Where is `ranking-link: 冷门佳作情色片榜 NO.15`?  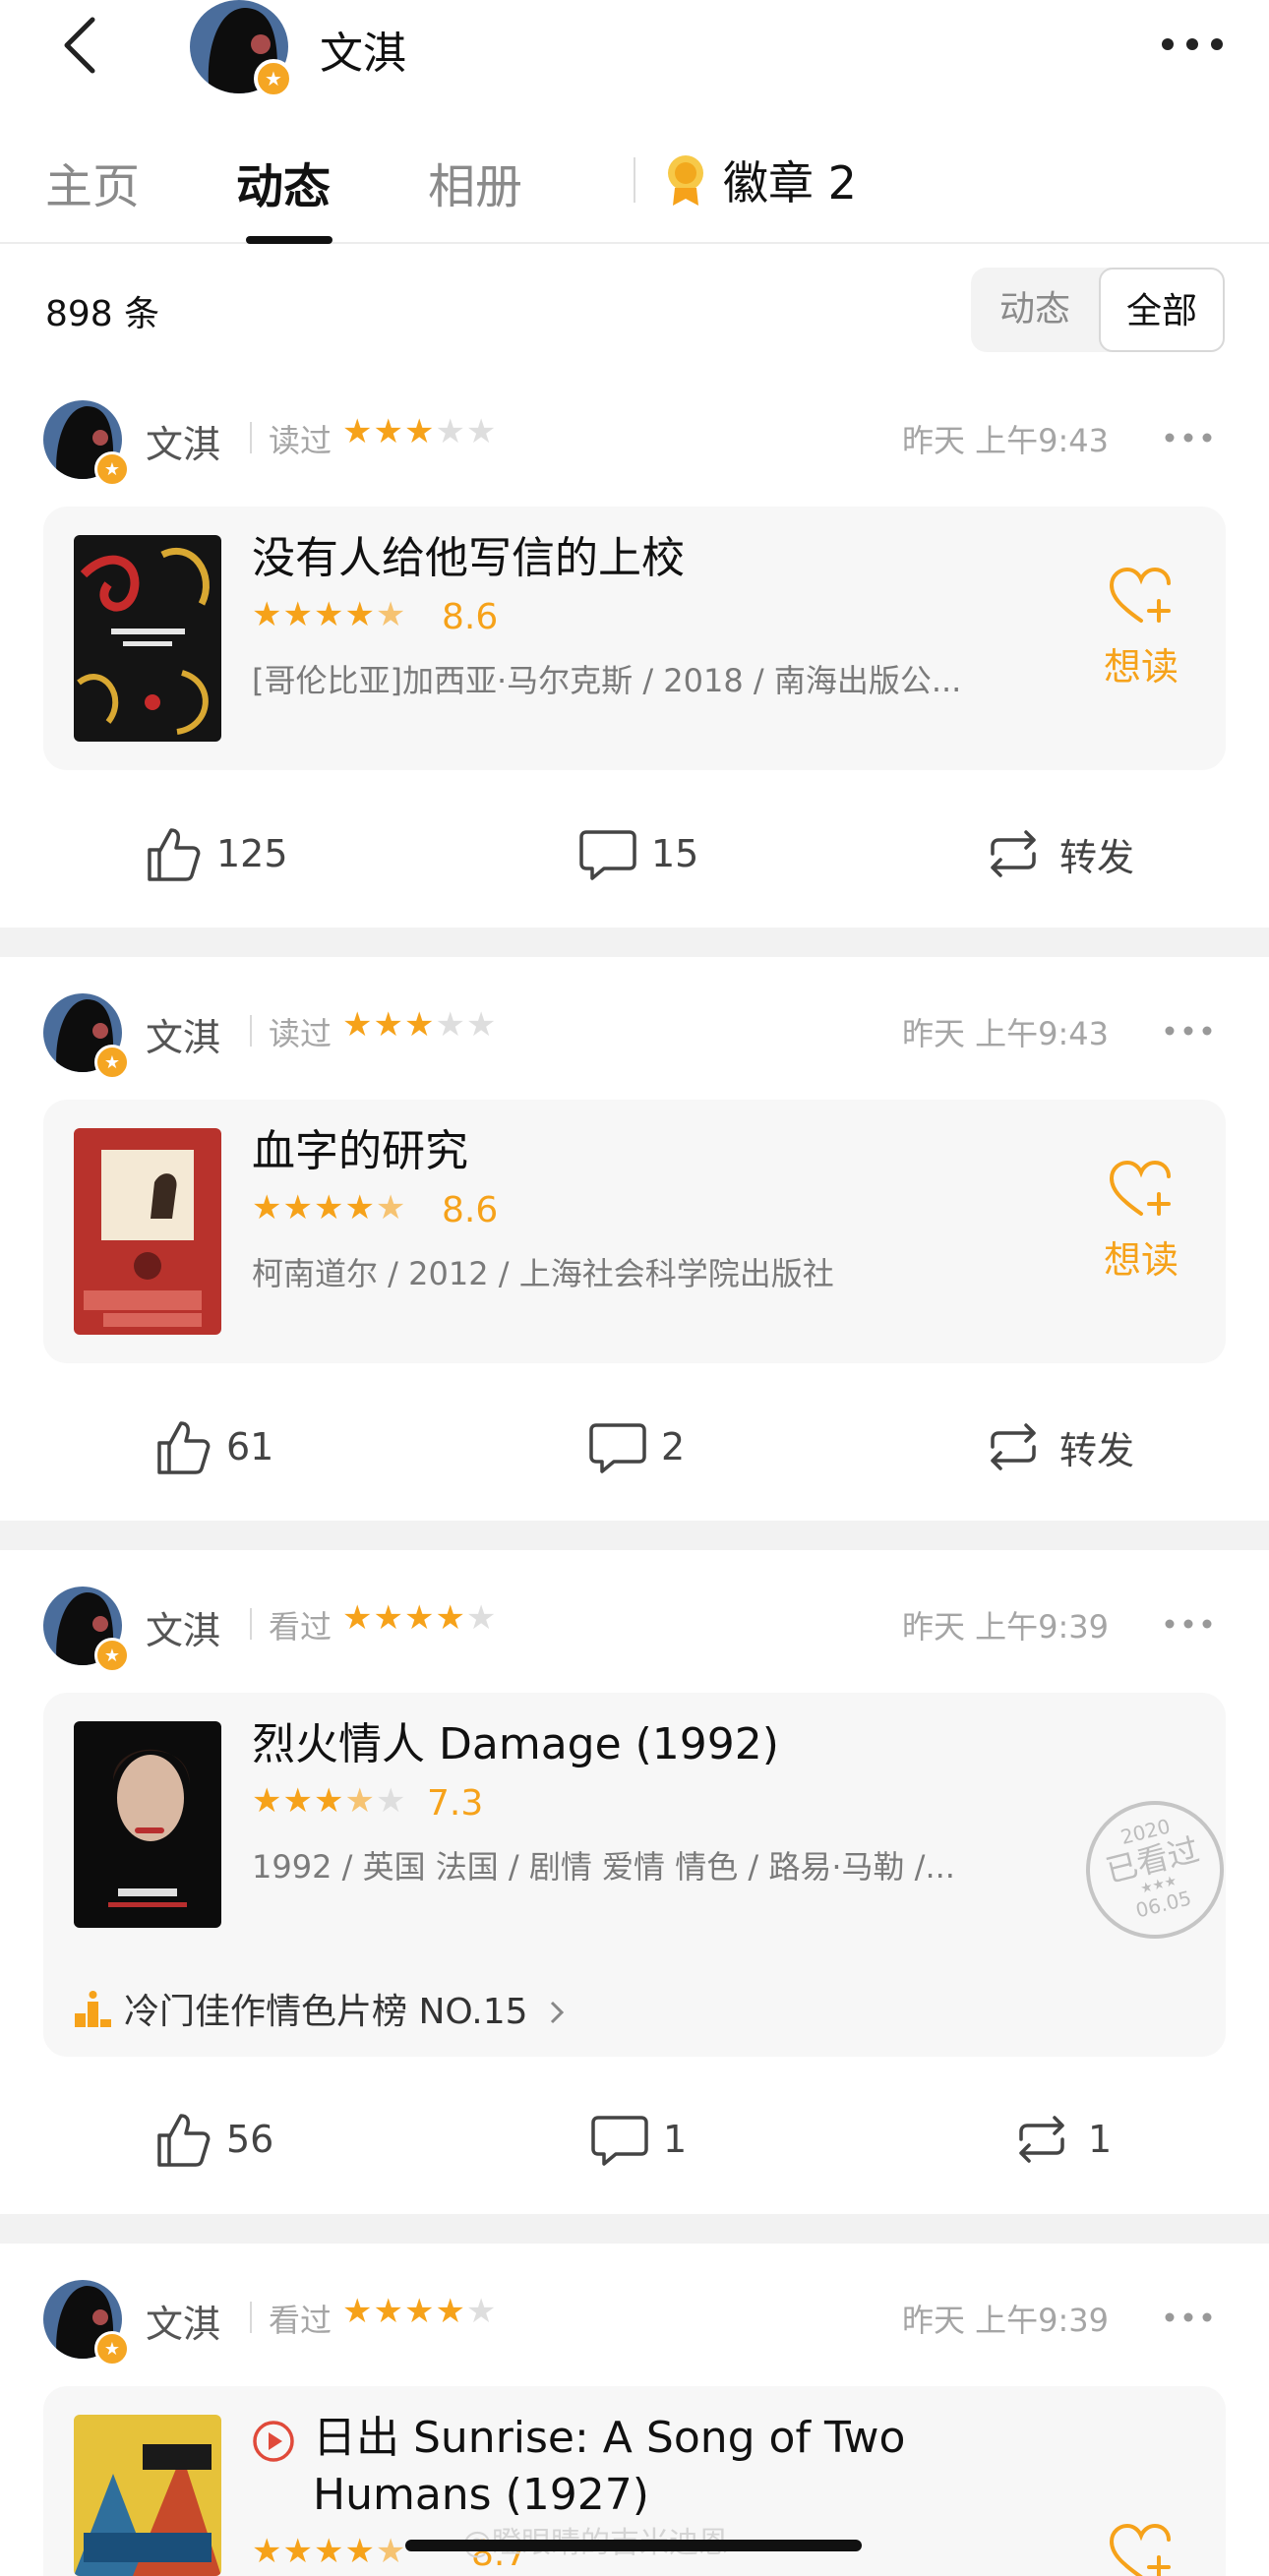
ranking-link: 冷门佳作情色片榜 NO.15 is located at coordinates (320, 2008).